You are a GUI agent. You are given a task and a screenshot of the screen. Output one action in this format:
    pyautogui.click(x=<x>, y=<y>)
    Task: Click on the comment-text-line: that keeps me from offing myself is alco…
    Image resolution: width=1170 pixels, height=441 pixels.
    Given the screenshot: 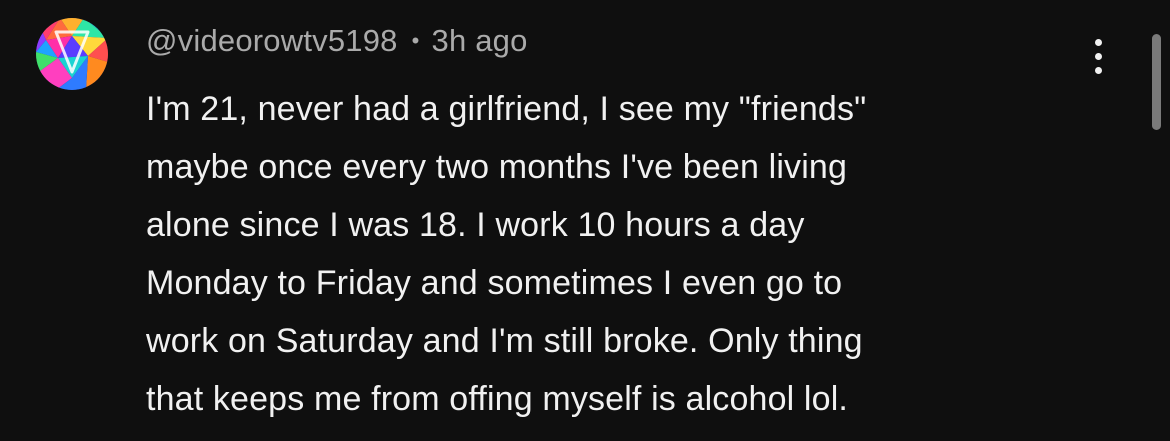 What is the action you would take?
    pyautogui.click(x=497, y=399)
    